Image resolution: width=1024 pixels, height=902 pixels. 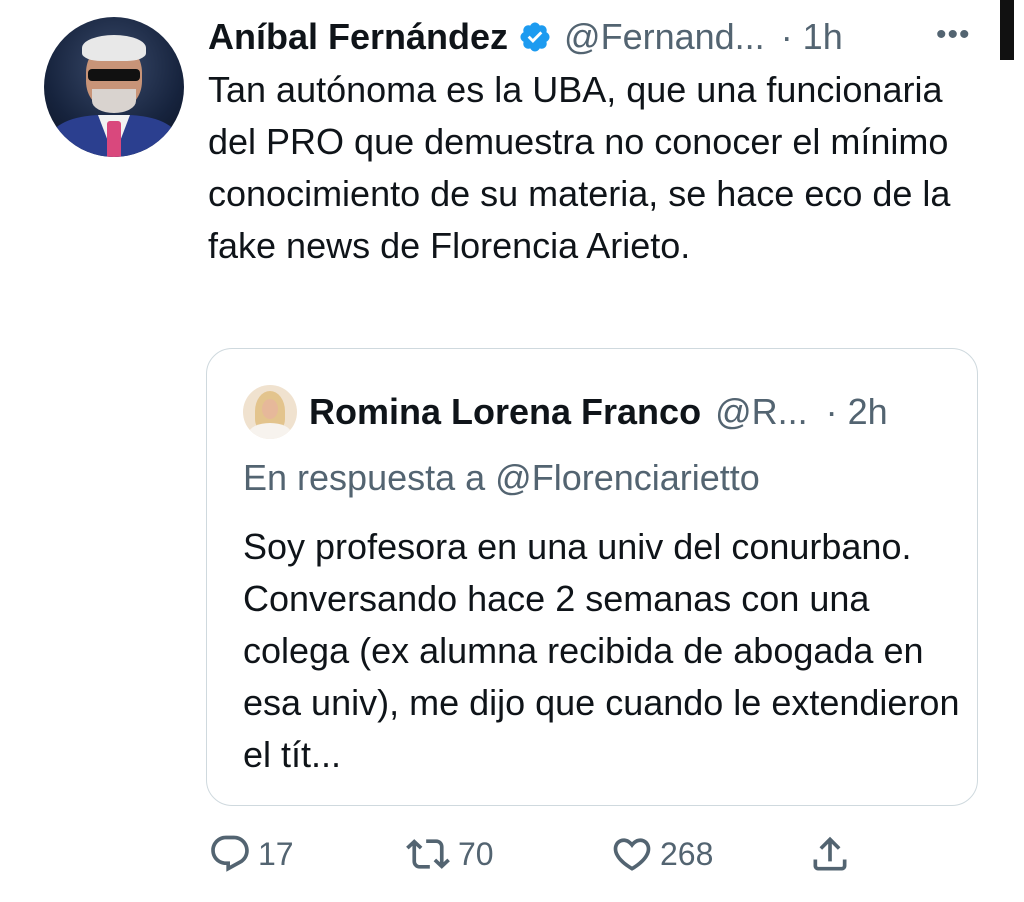 I want to click on reply-icon, so click(x=230, y=853).